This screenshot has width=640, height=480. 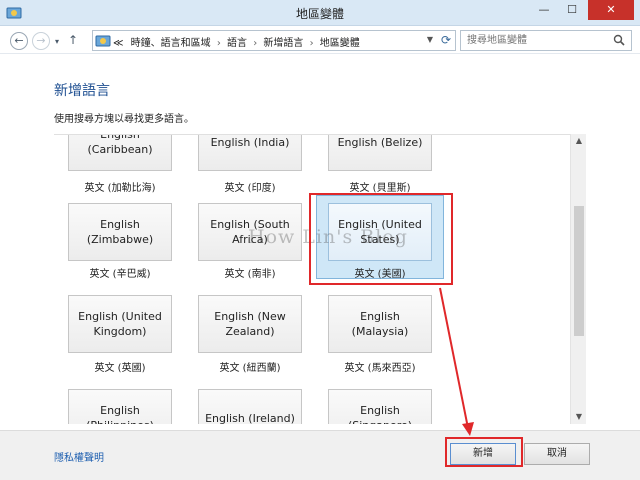 What do you see at coordinates (579, 417) in the screenshot?
I see `scroll-down-icon: ▼` at bounding box center [579, 417].